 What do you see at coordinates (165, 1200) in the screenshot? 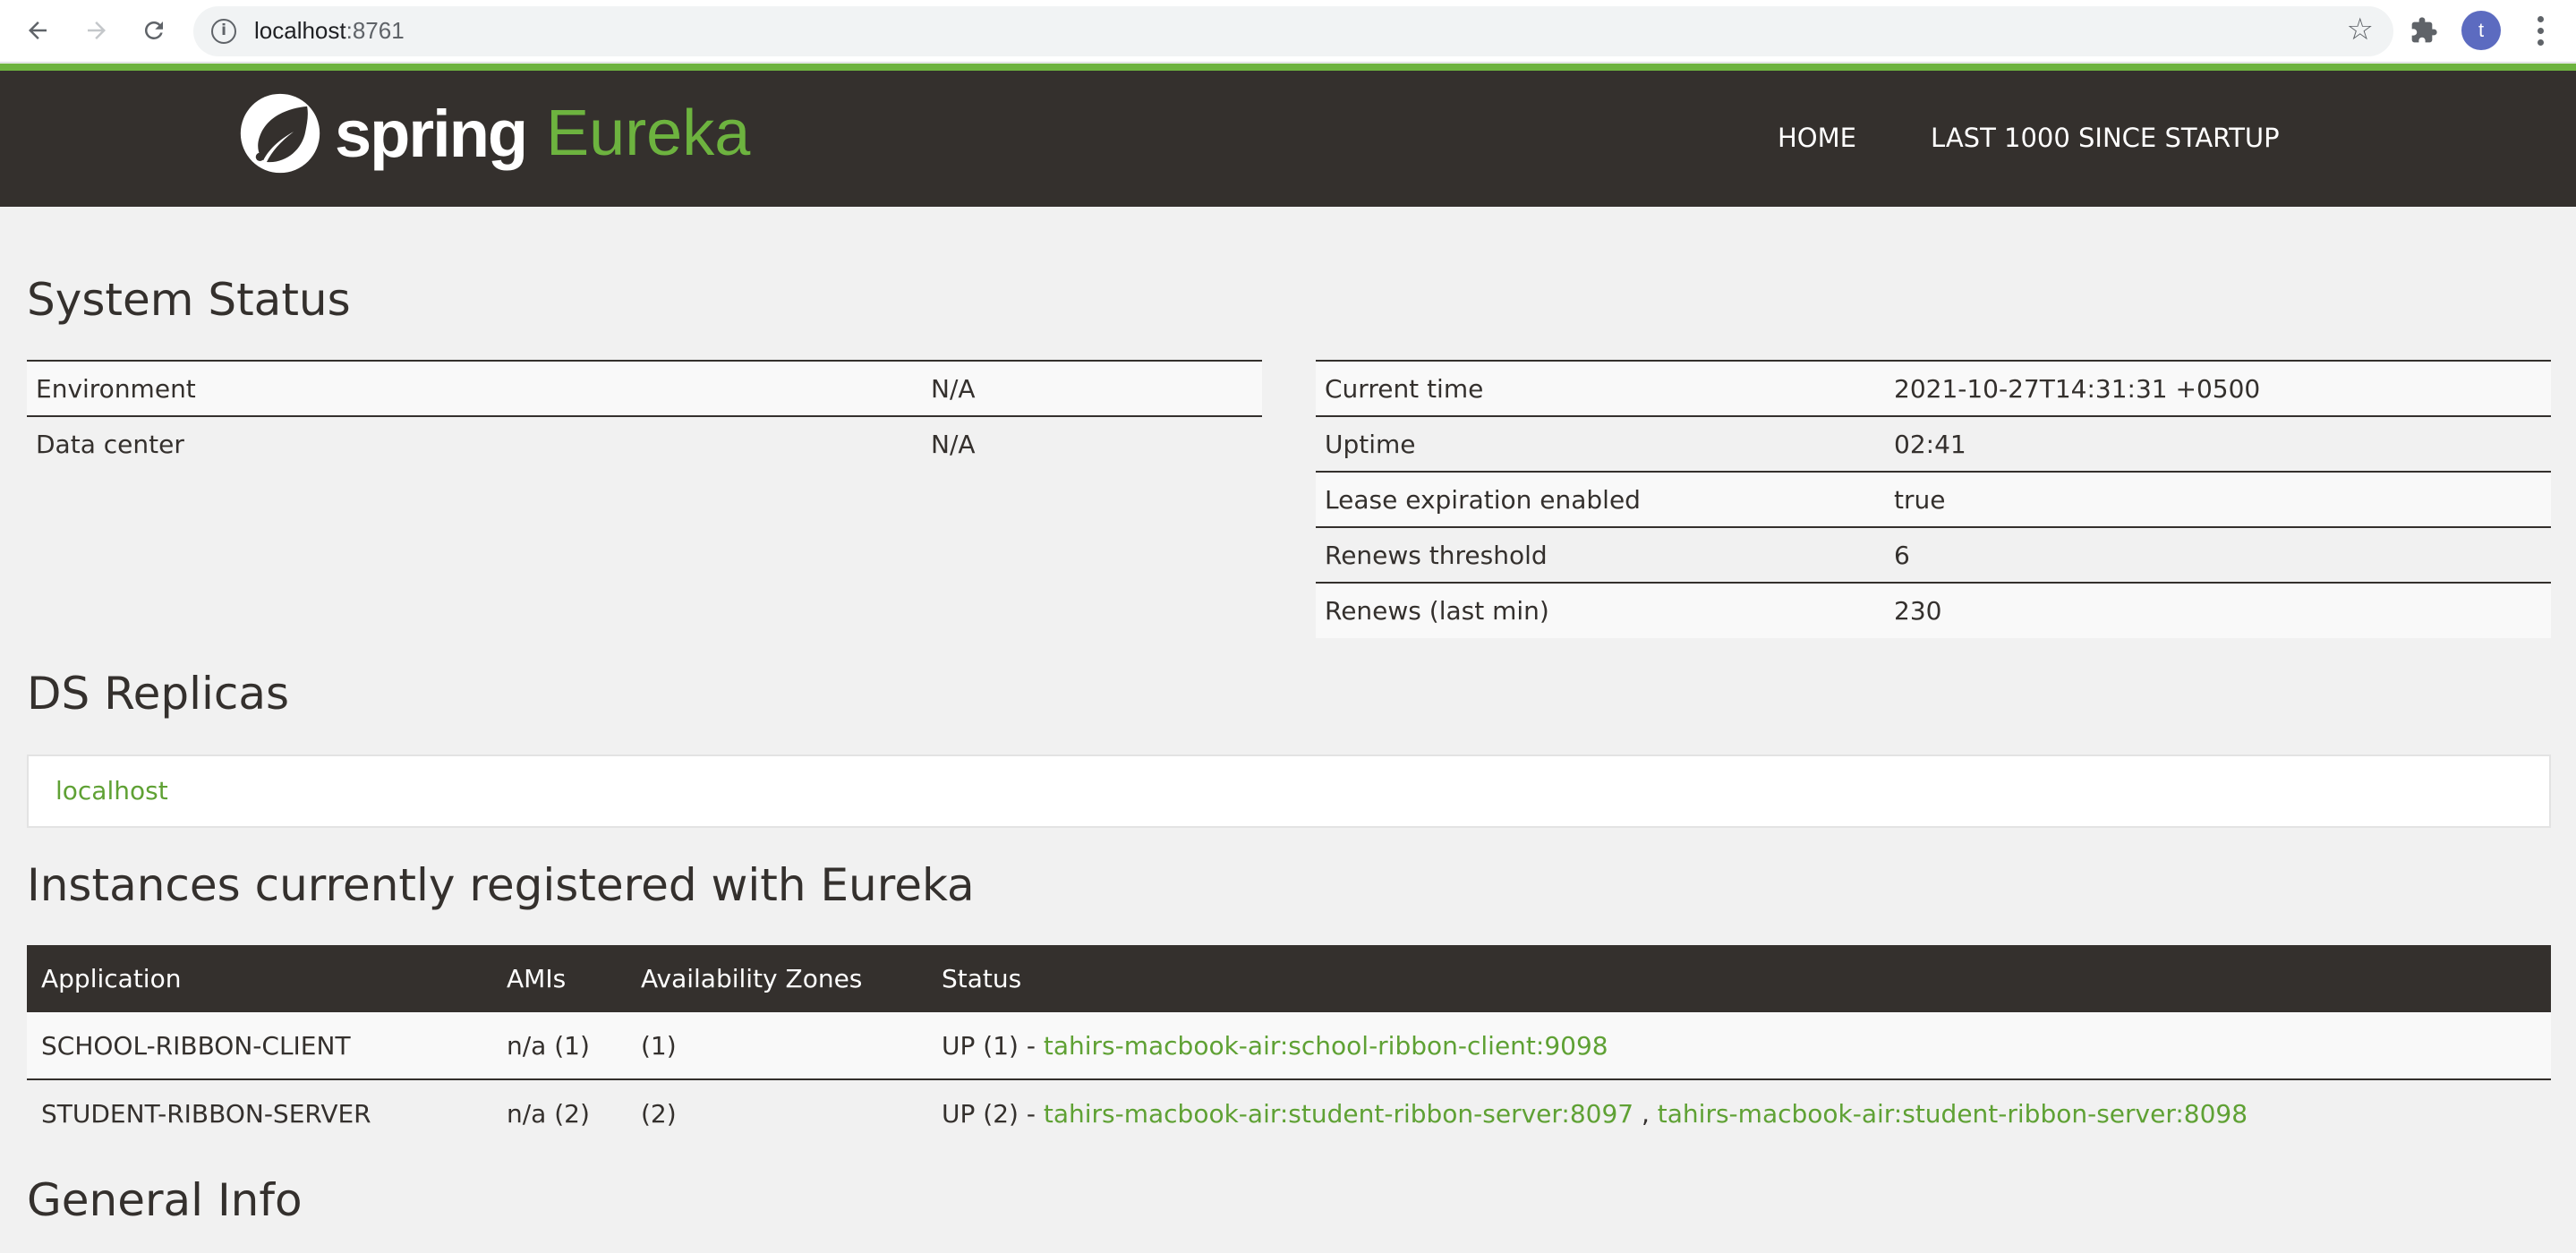
I see `general-info-title: General Info` at bounding box center [165, 1200].